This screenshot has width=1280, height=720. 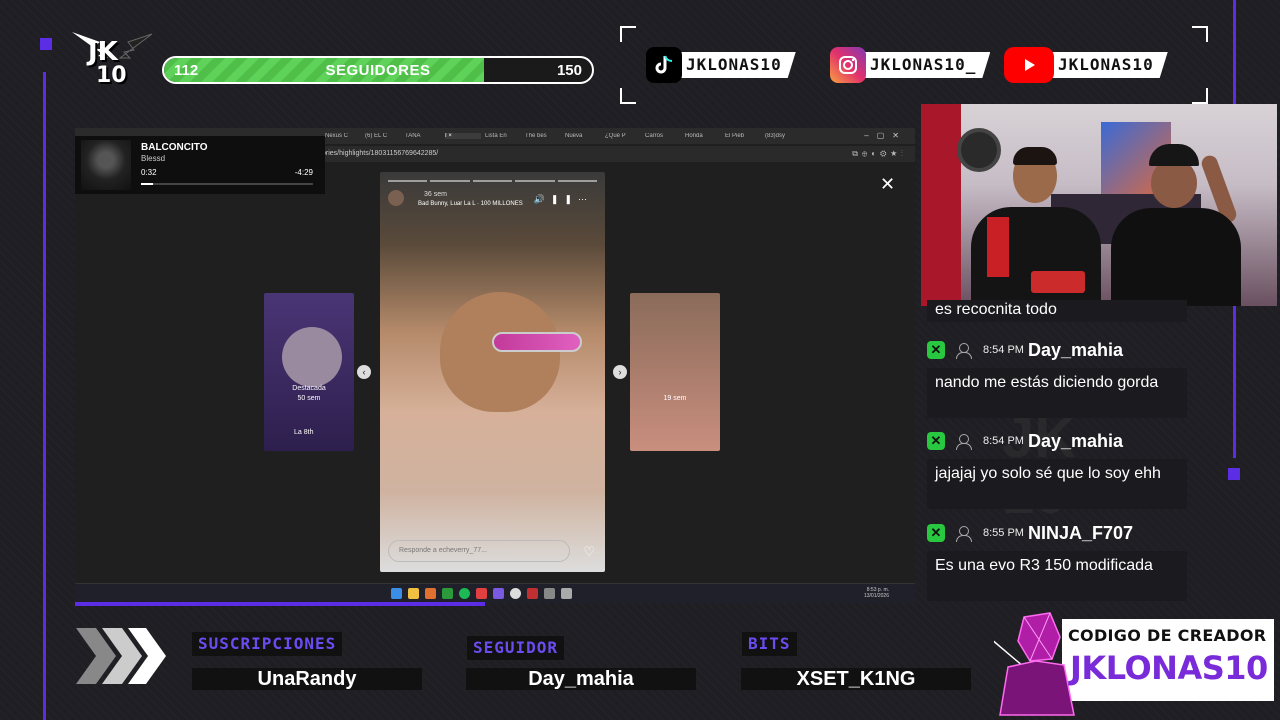 What do you see at coordinates (174, 147) in the screenshot?
I see `song-title: BALCONCITO` at bounding box center [174, 147].